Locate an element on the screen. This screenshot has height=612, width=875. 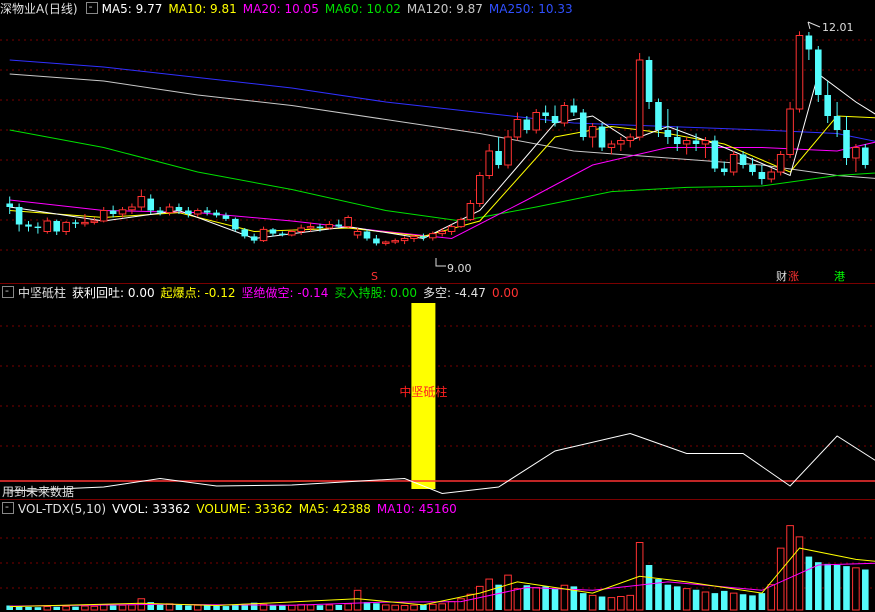
panel-divider is located at coordinates (437, 499).